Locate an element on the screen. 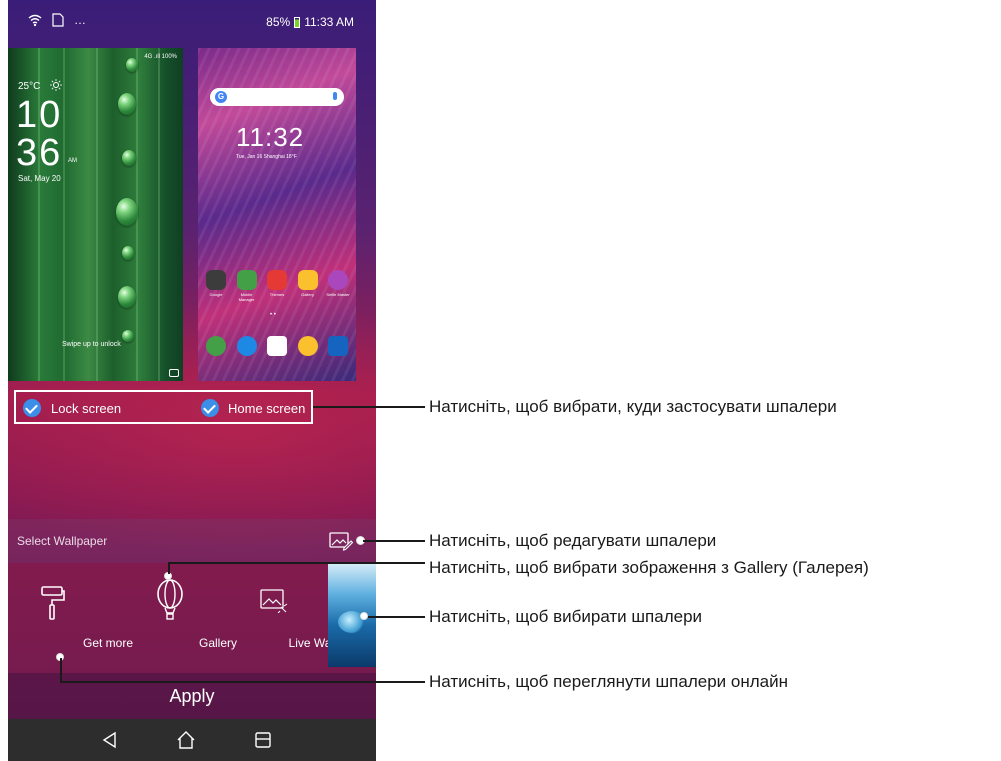  app-icon: Google is located at coordinates (216, 283).